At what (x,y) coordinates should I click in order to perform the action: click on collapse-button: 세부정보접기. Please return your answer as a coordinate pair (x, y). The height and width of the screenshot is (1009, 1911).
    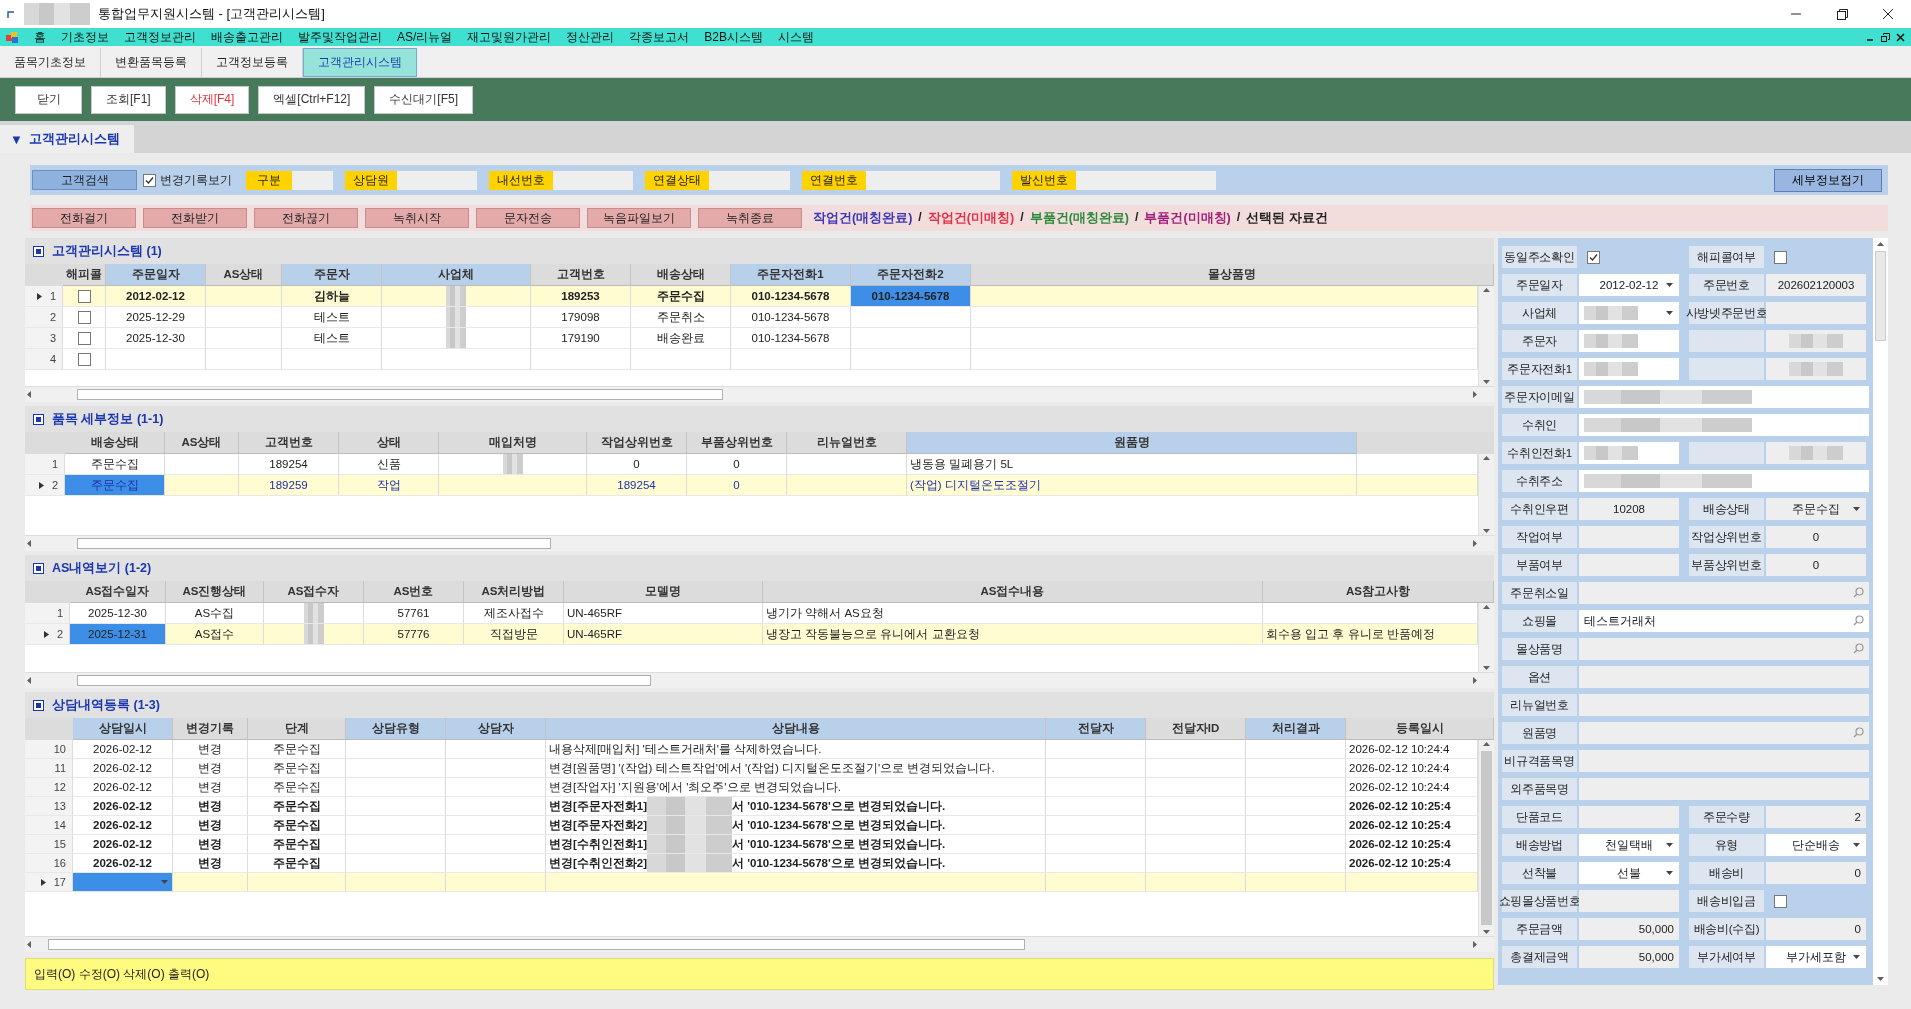
    Looking at the image, I should click on (1828, 180).